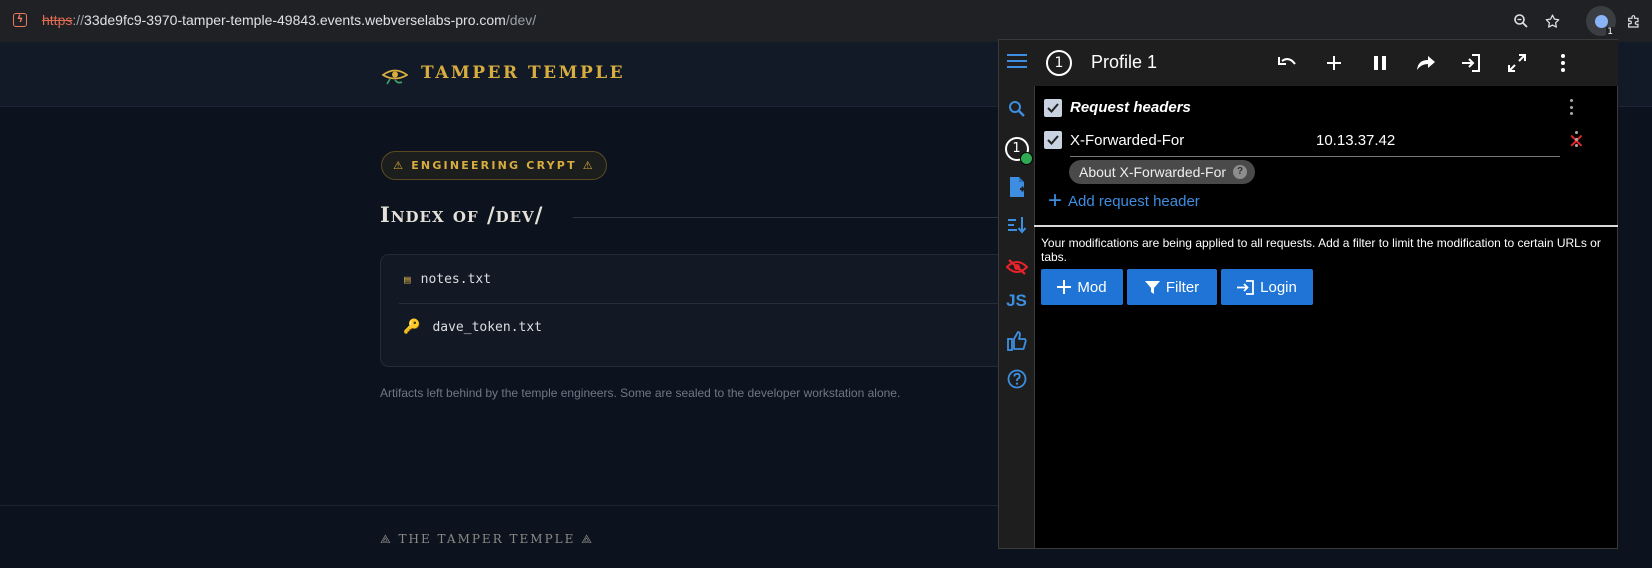  Describe the element at coordinates (1016, 109) in the screenshot. I see `search-icon` at that location.